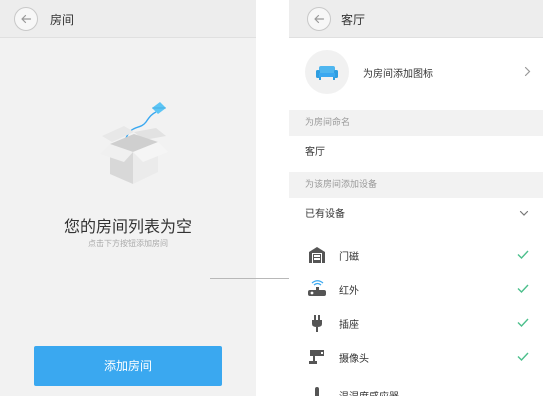 This screenshot has height=396, width=543. What do you see at coordinates (325, 214) in the screenshot?
I see `device-filter-value: 已有设备` at bounding box center [325, 214].